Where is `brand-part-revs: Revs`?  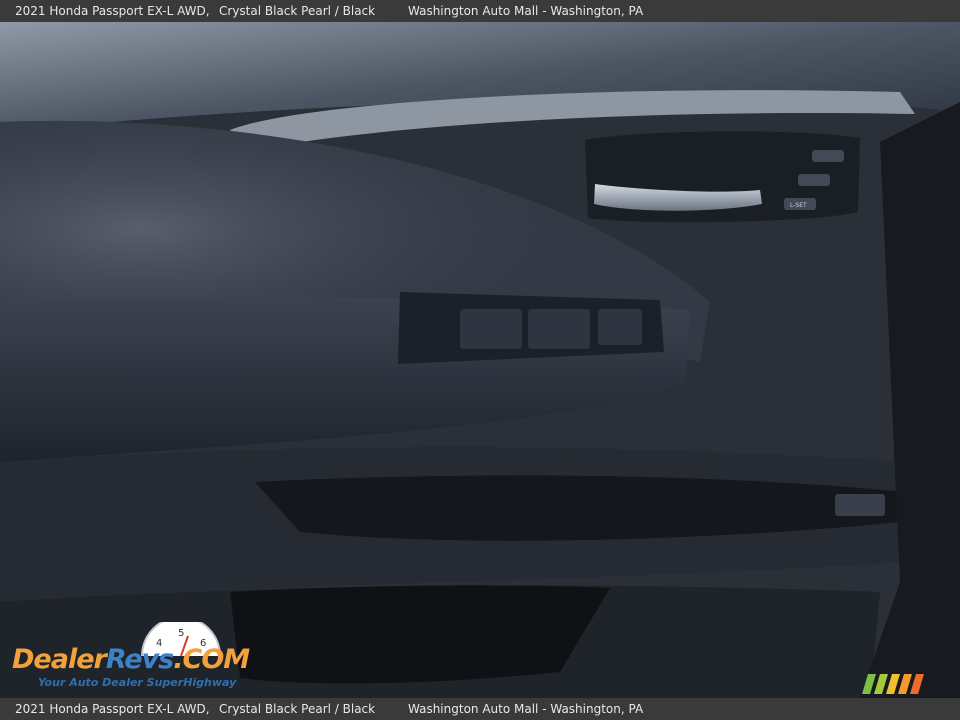 brand-part-revs: Revs is located at coordinates (139, 659).